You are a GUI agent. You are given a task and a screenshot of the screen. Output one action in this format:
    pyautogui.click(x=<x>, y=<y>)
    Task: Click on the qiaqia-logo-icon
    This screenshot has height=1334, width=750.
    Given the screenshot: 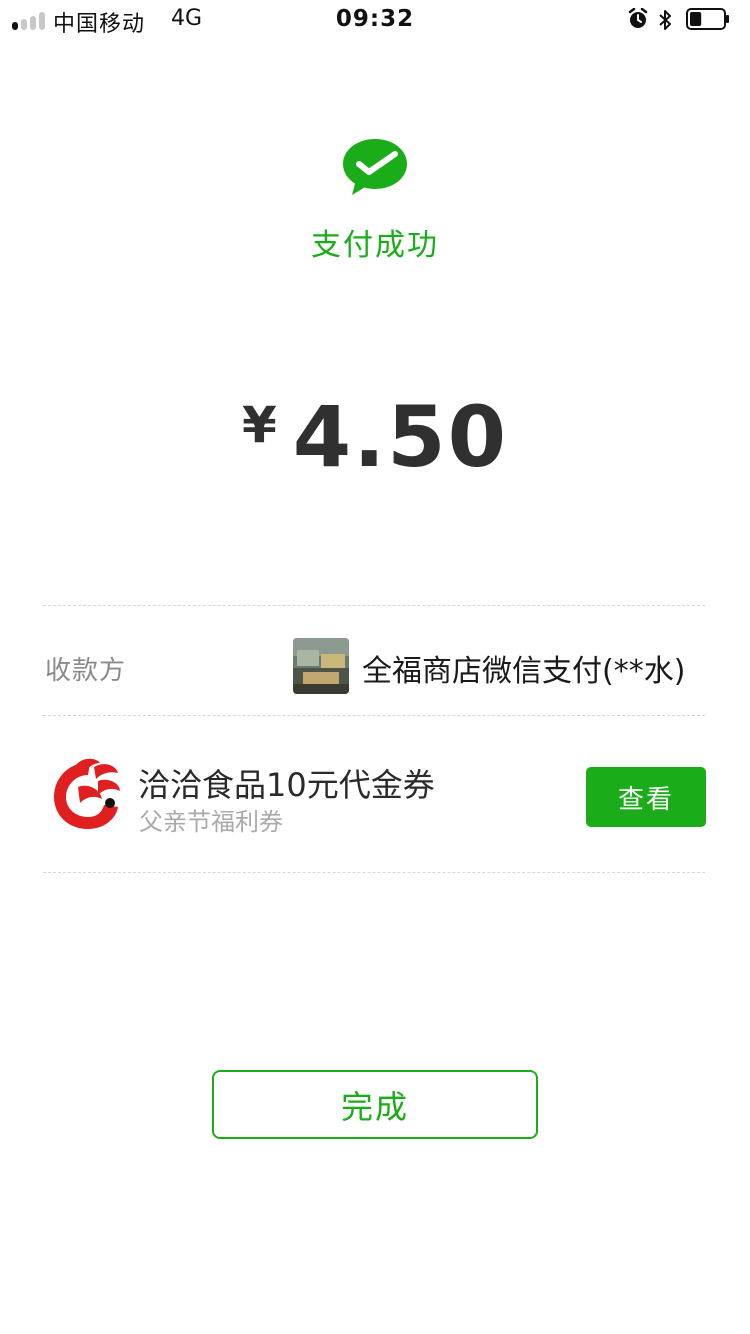 What is the action you would take?
    pyautogui.click(x=87, y=793)
    